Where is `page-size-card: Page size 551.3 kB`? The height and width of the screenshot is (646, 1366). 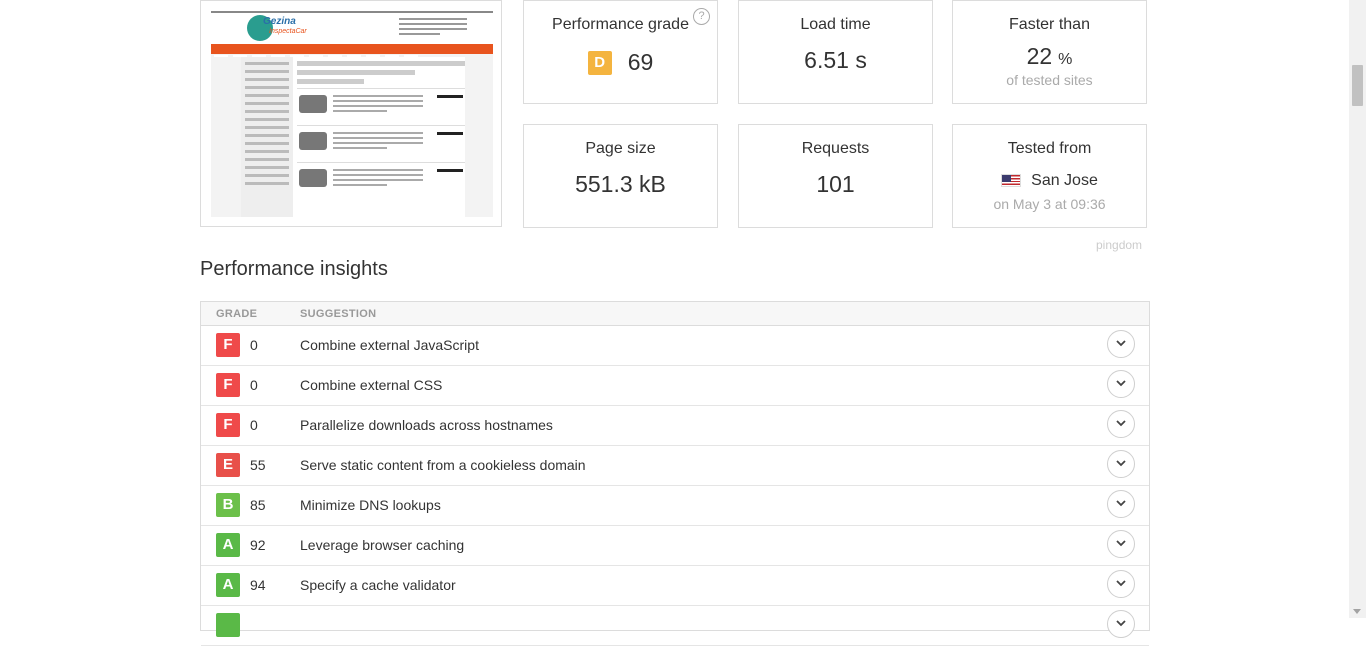
page-size-card: Page size 551.3 kB is located at coordinates (620, 176).